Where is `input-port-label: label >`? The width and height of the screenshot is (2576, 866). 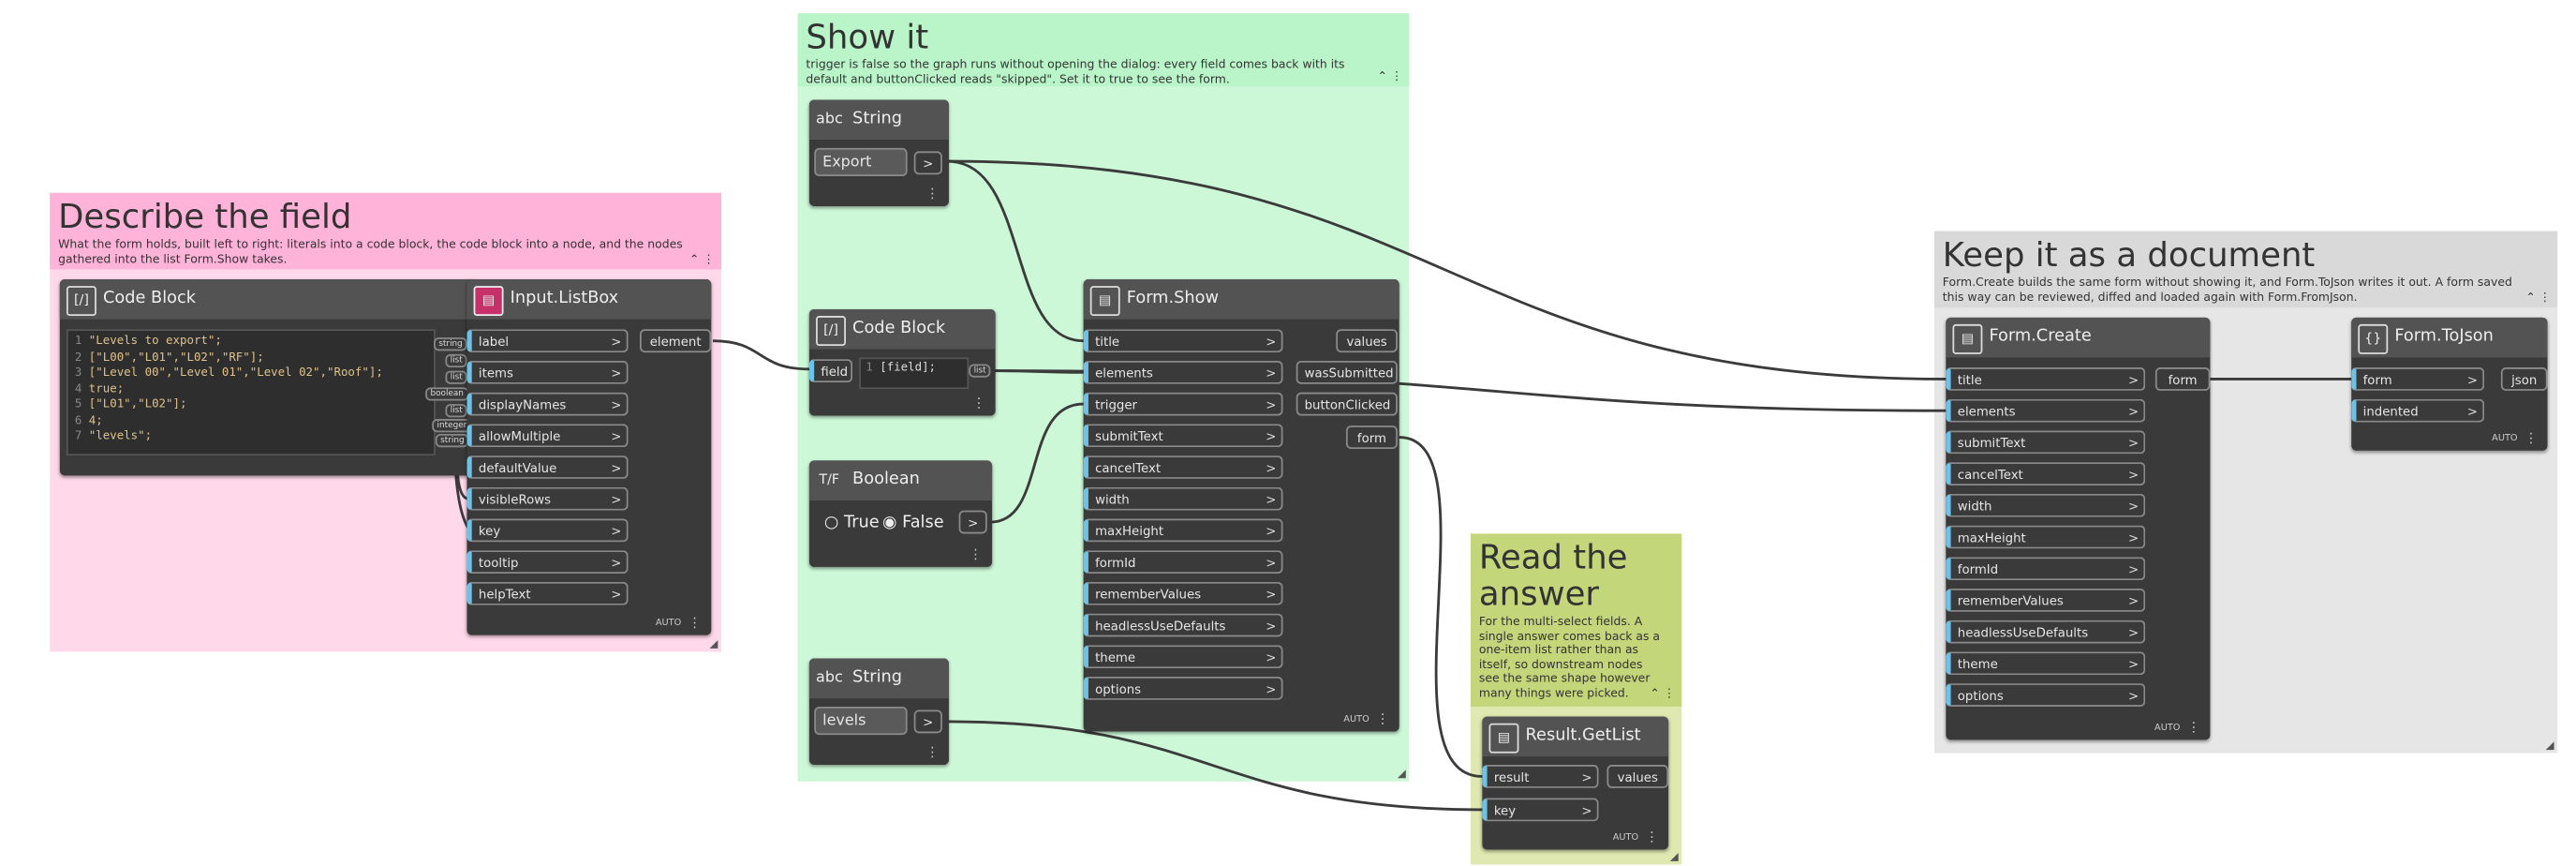
input-port-label: label > is located at coordinates (547, 341).